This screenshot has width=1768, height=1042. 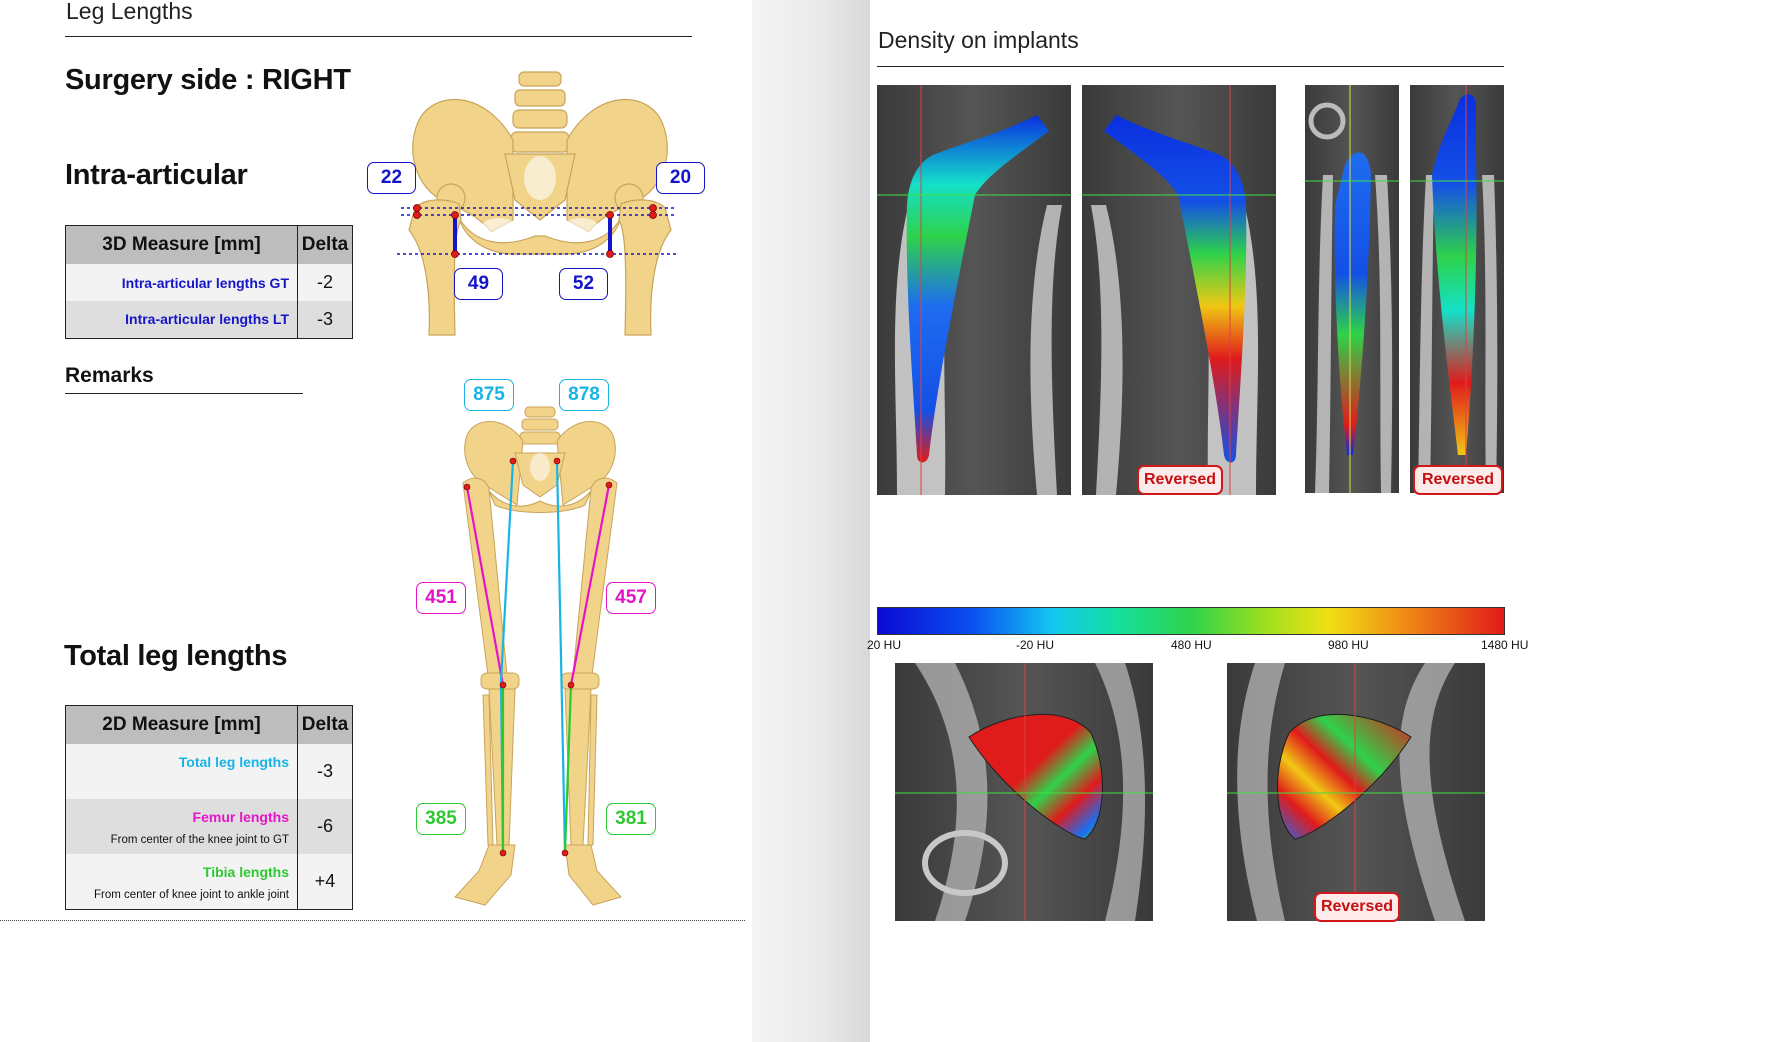 What do you see at coordinates (156, 175) in the screenshot?
I see `intra-articular-heading: Intra-articular` at bounding box center [156, 175].